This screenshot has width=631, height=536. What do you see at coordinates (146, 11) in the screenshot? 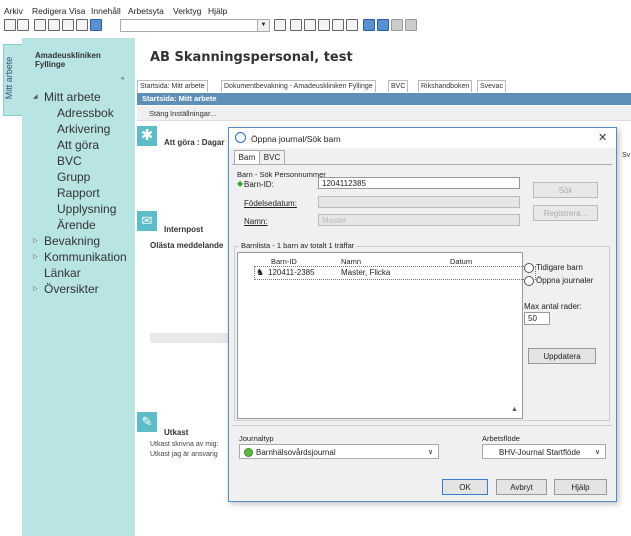
I see `menu-arbetsyta: Arbetsyta` at bounding box center [146, 11].